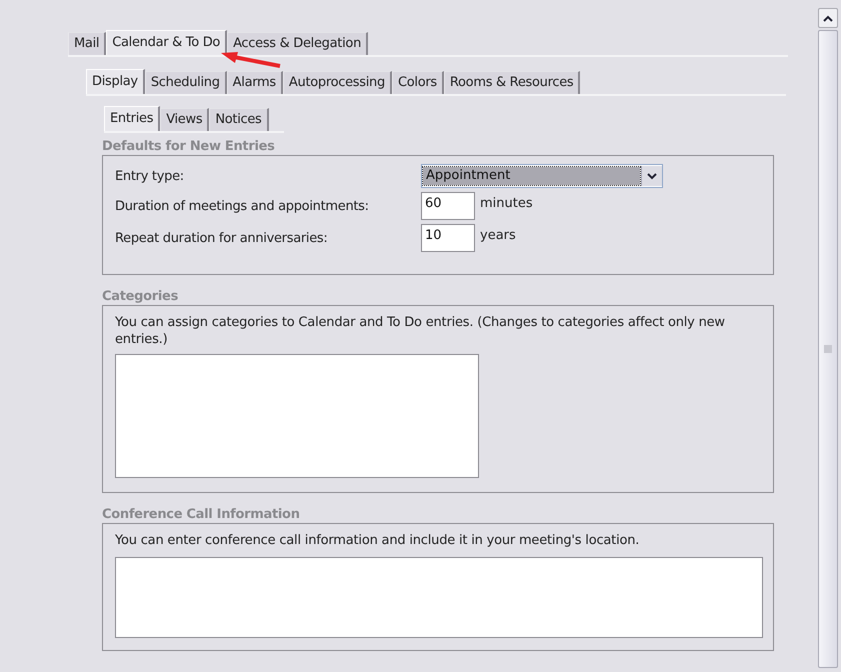  I want to click on group-title: Categories, so click(141, 297).